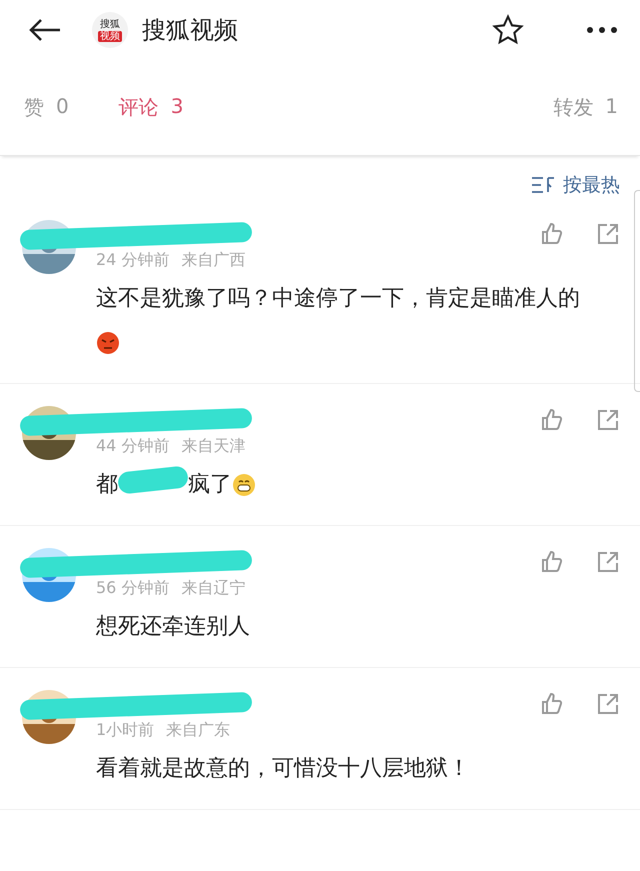 The height and width of the screenshot is (871, 640). I want to click on comment-text: 这不是犹豫了吗？中途停了一下，肯定是瞄准人的, so click(338, 298).